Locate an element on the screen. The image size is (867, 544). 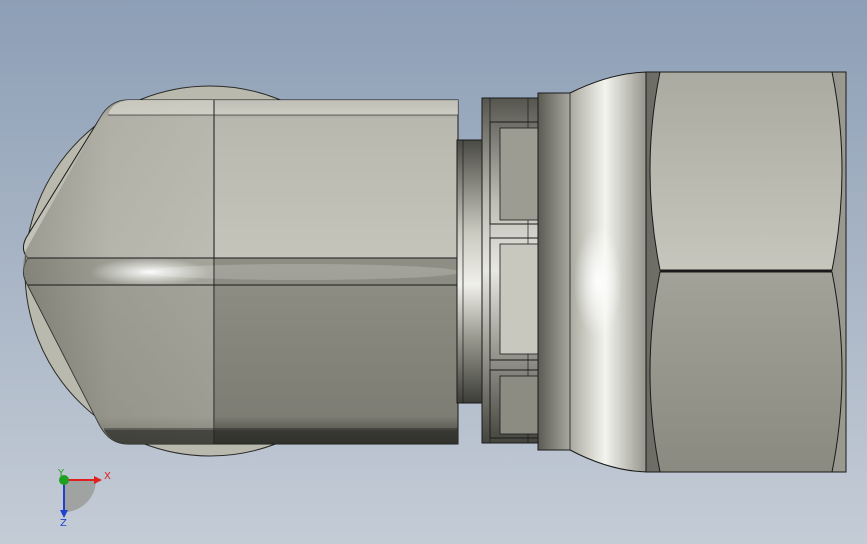
swivel-collar is located at coordinates (594, 272).